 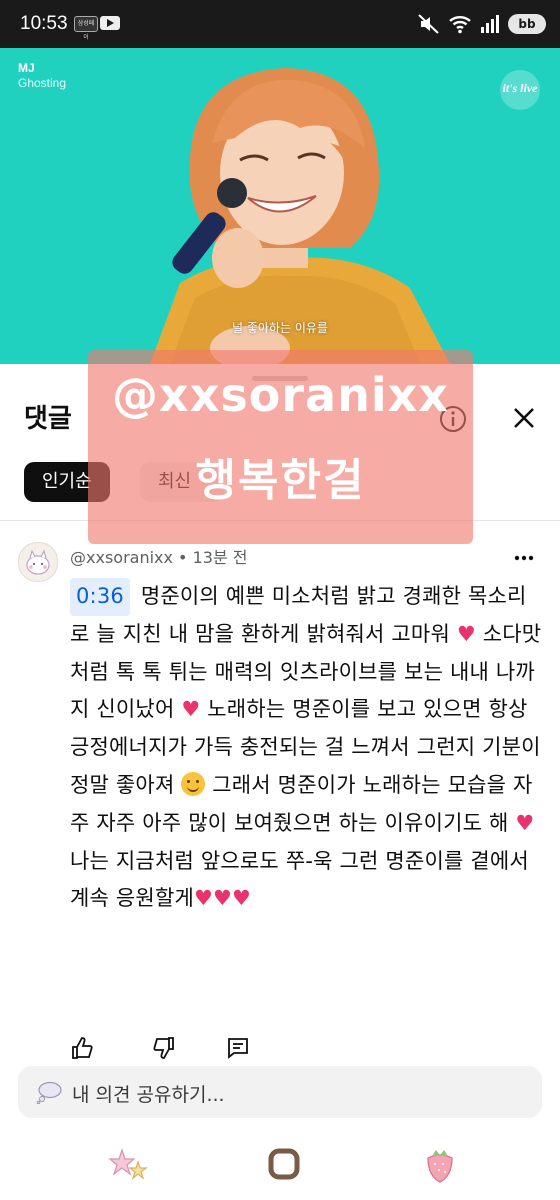 I want to click on stars-icon, so click(x=128, y=1164).